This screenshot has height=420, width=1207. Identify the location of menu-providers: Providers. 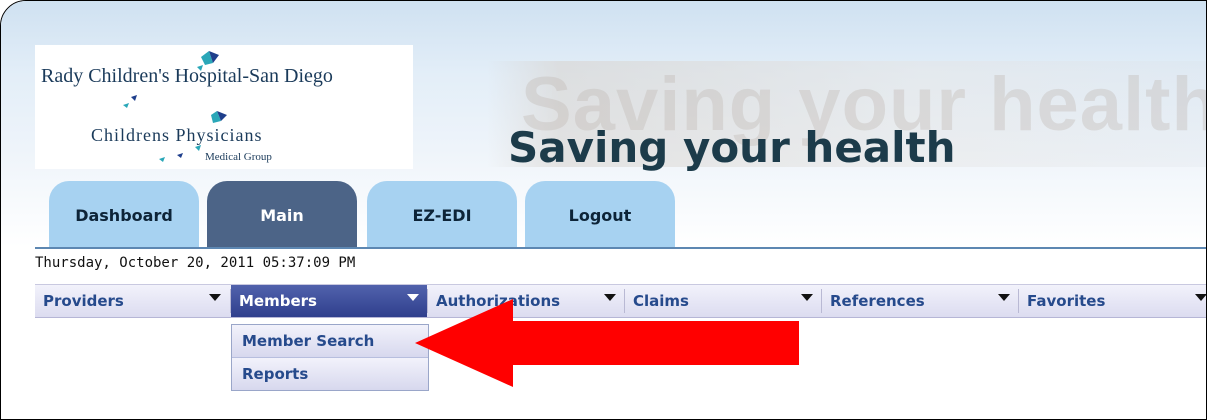
(132, 301).